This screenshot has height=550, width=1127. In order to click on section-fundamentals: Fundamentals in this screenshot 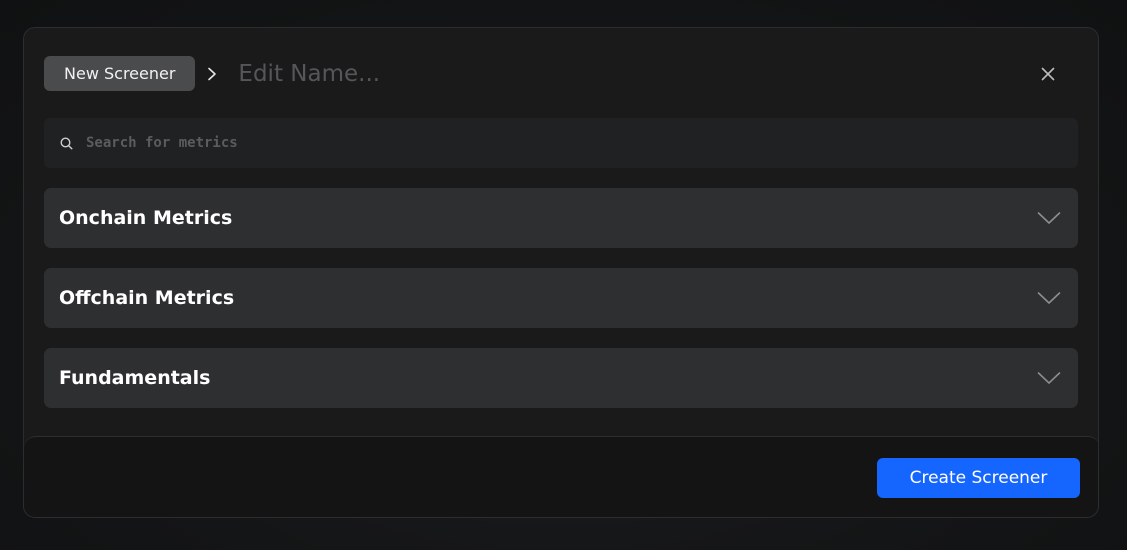, I will do `click(561, 378)`.